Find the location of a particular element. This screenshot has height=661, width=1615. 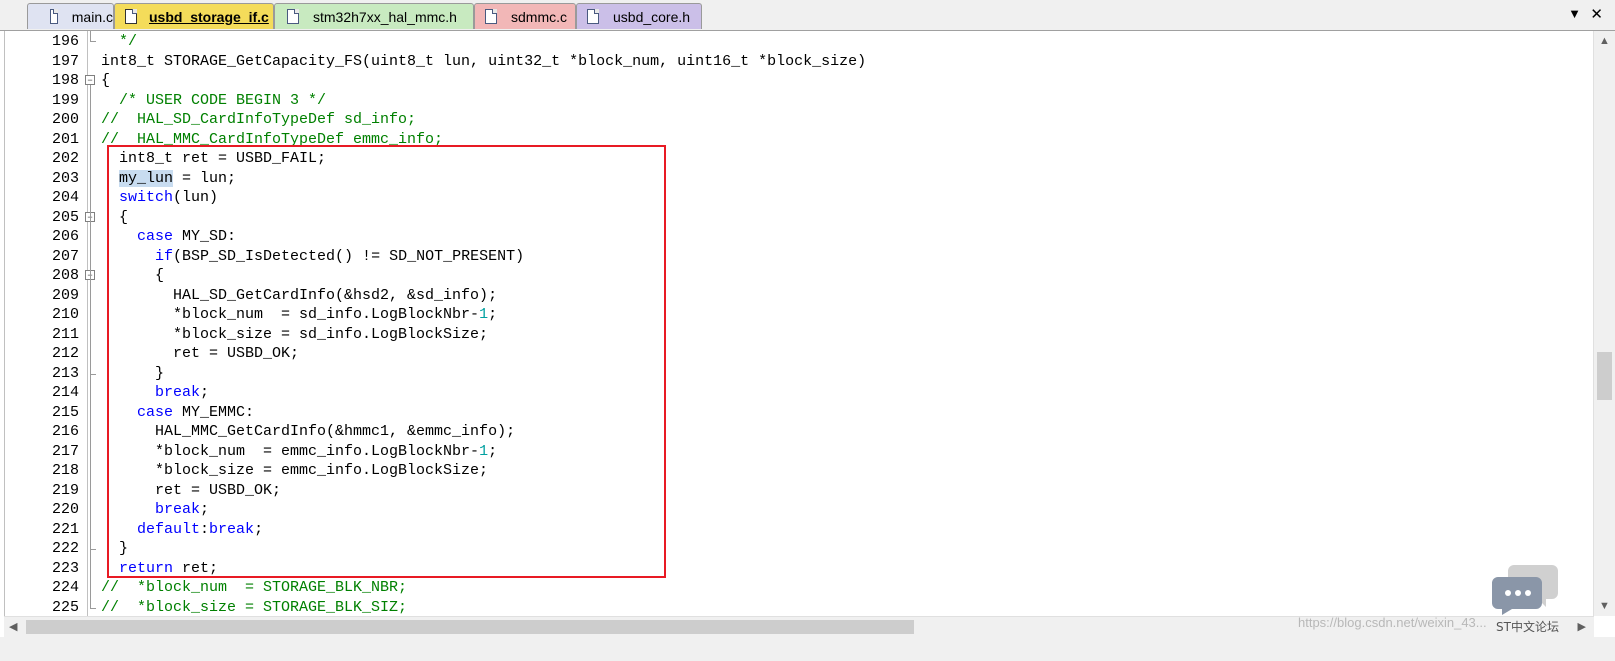

scroll-left-icon: ◀ is located at coordinates (13, 626).